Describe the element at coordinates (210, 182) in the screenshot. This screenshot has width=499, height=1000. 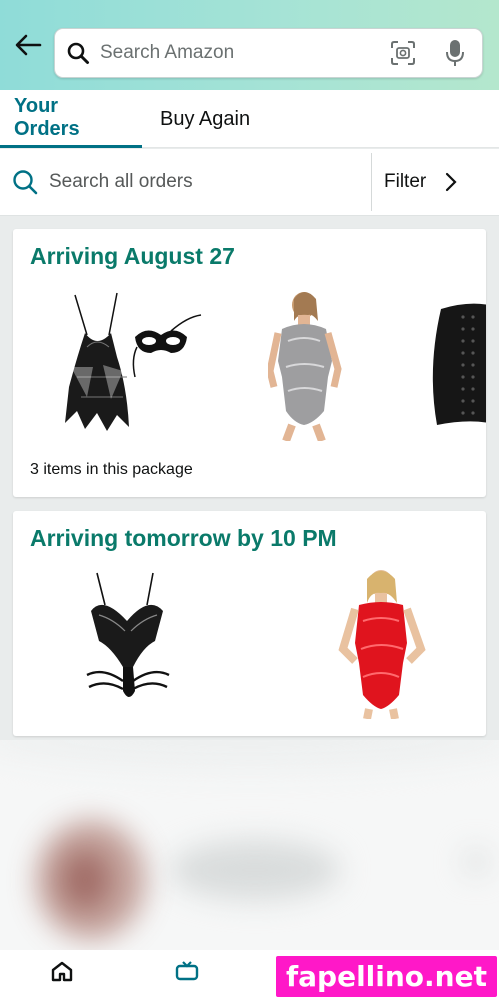
I see `search-orders-input: Search all orders` at that location.